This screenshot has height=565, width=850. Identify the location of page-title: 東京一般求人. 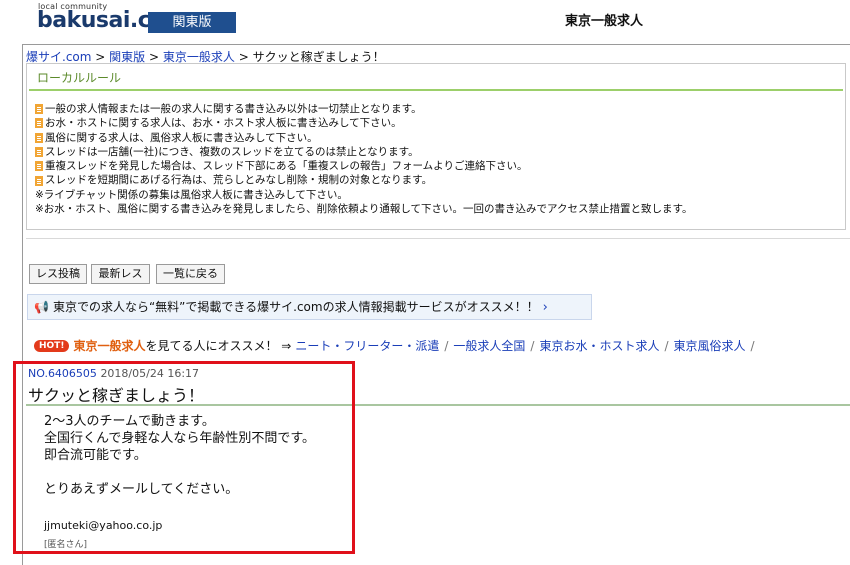
(604, 21).